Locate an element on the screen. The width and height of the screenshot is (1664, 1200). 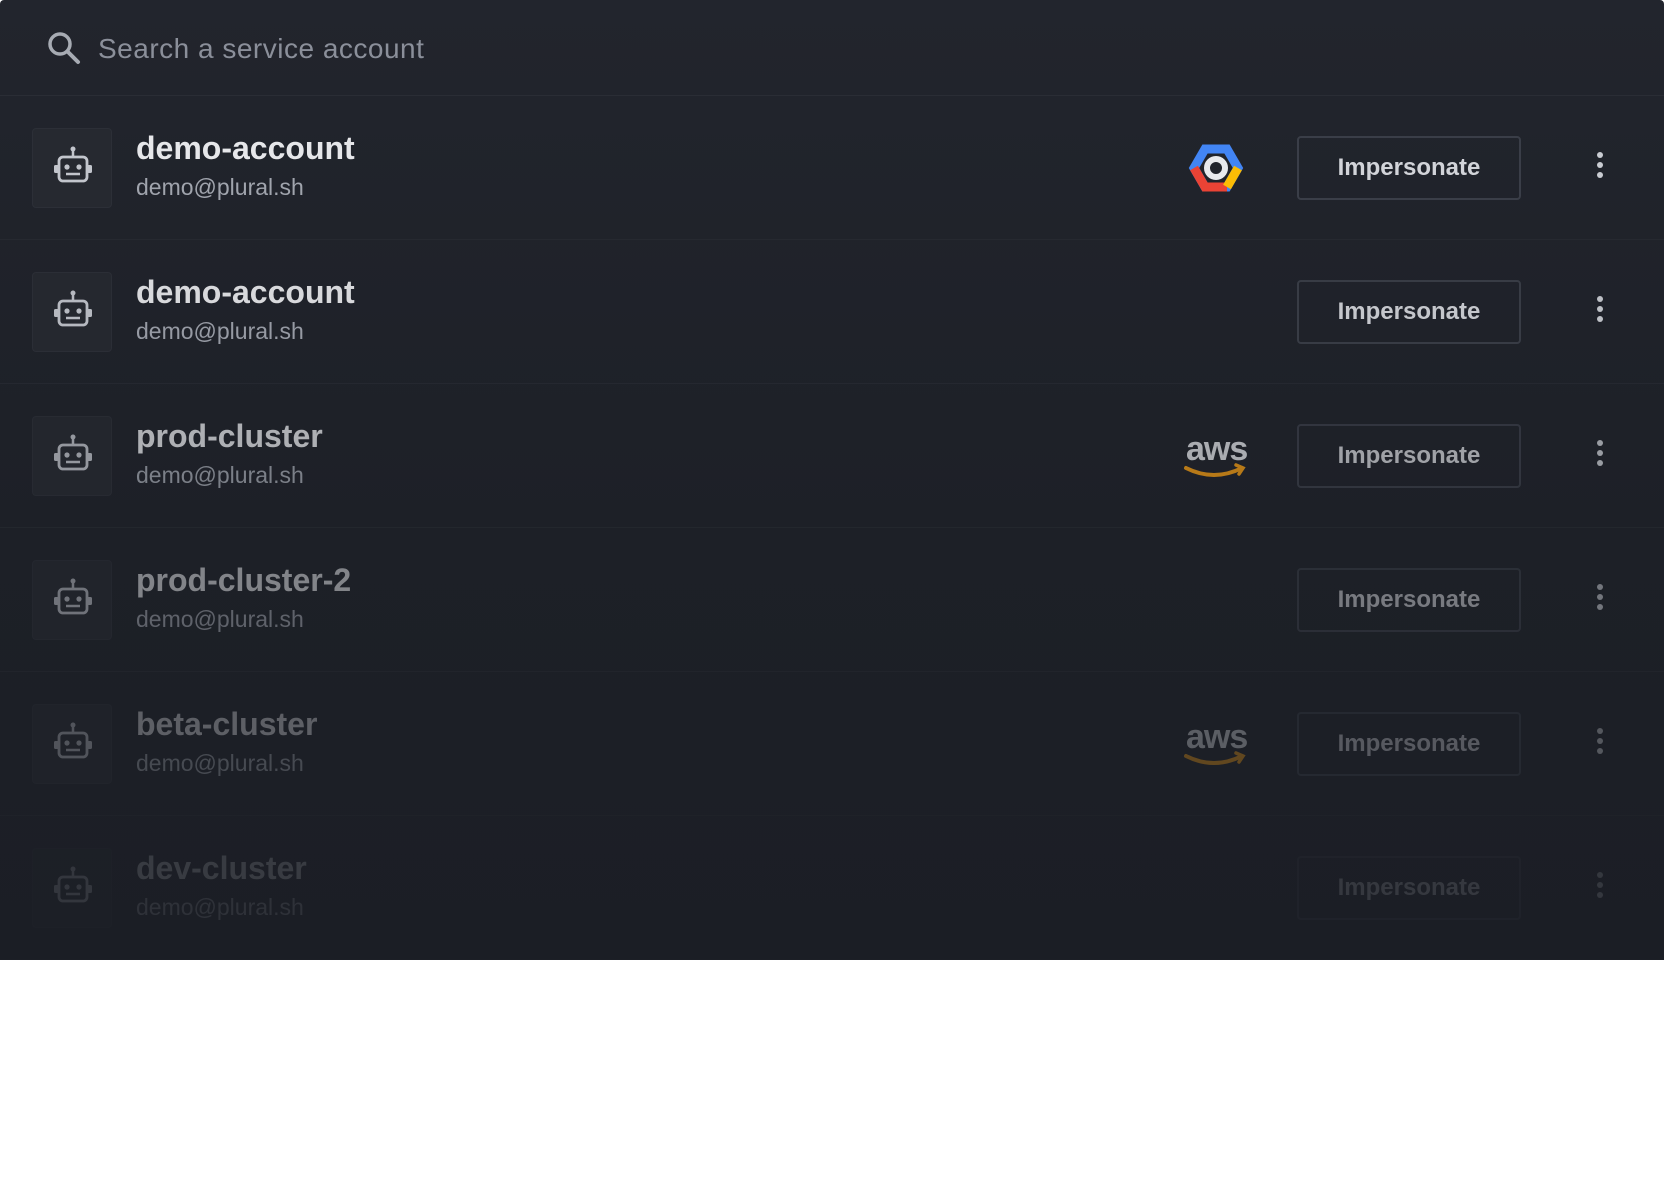
account-row: dev-cluster demo@plural.sh Impersonate is located at coordinates (832, 888).